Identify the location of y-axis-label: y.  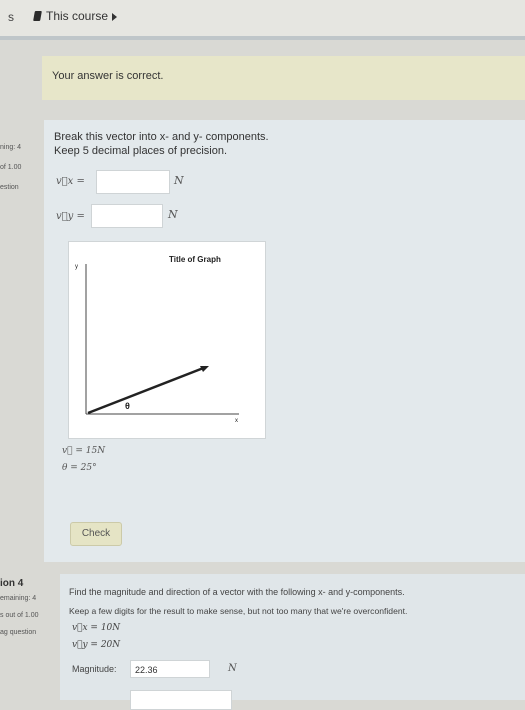
(76, 267).